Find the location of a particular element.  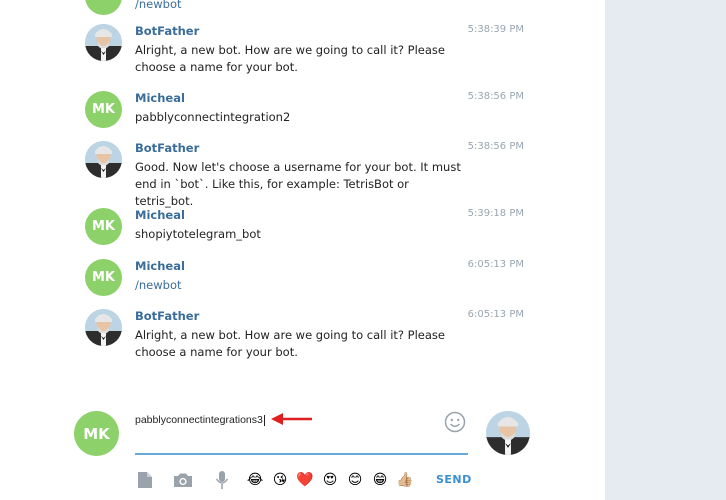

microphone-icon is located at coordinates (222, 480).